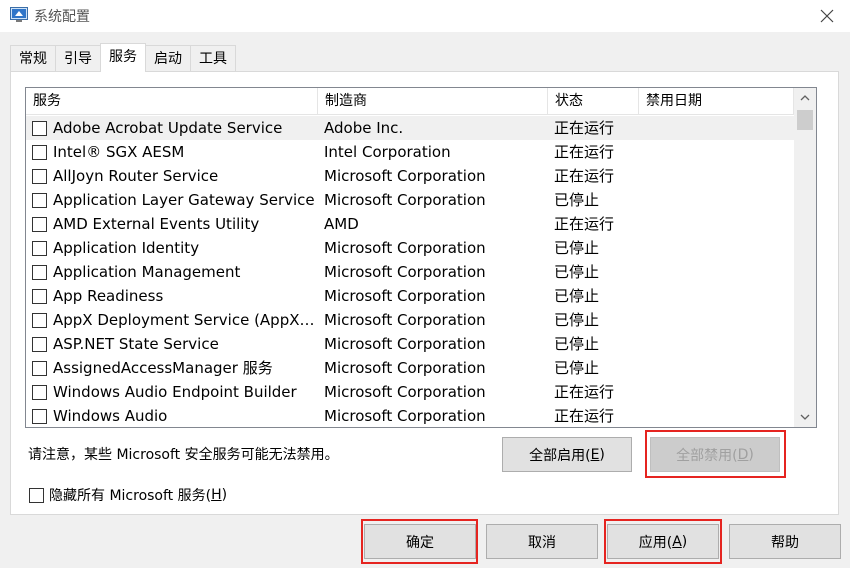 Image resolution: width=850 pixels, height=568 pixels. I want to click on highlight-apply, so click(663, 541).